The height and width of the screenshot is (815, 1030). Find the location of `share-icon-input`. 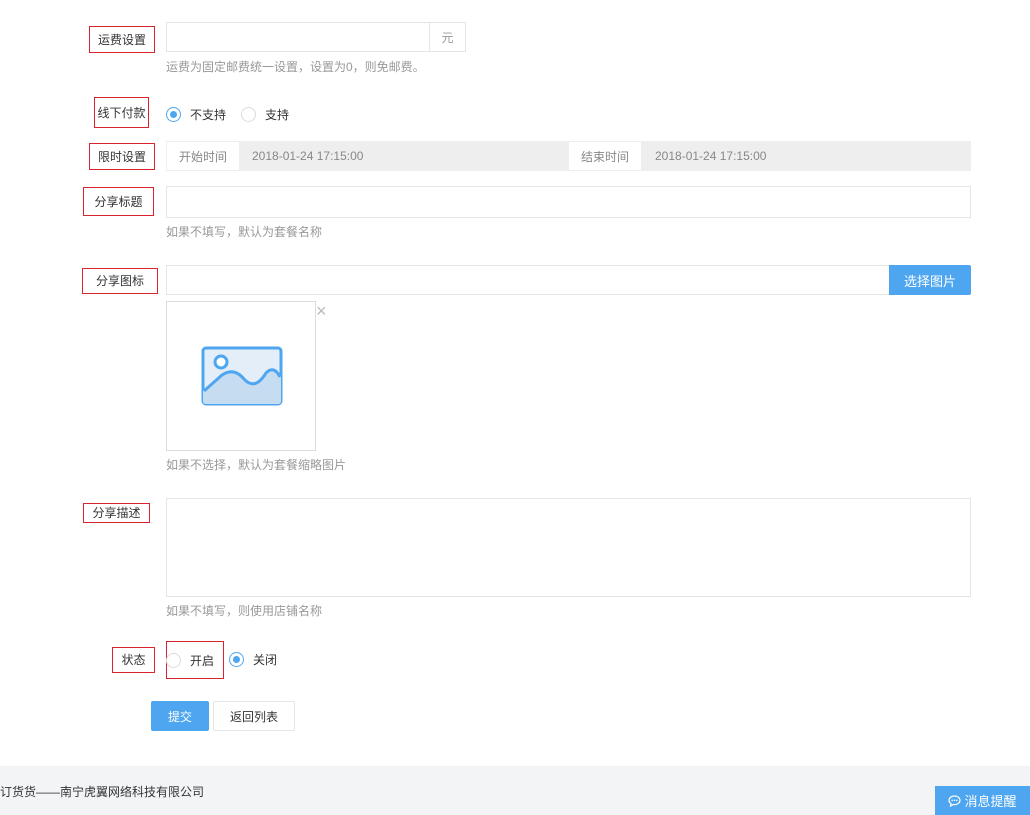

share-icon-input is located at coordinates (528, 280).